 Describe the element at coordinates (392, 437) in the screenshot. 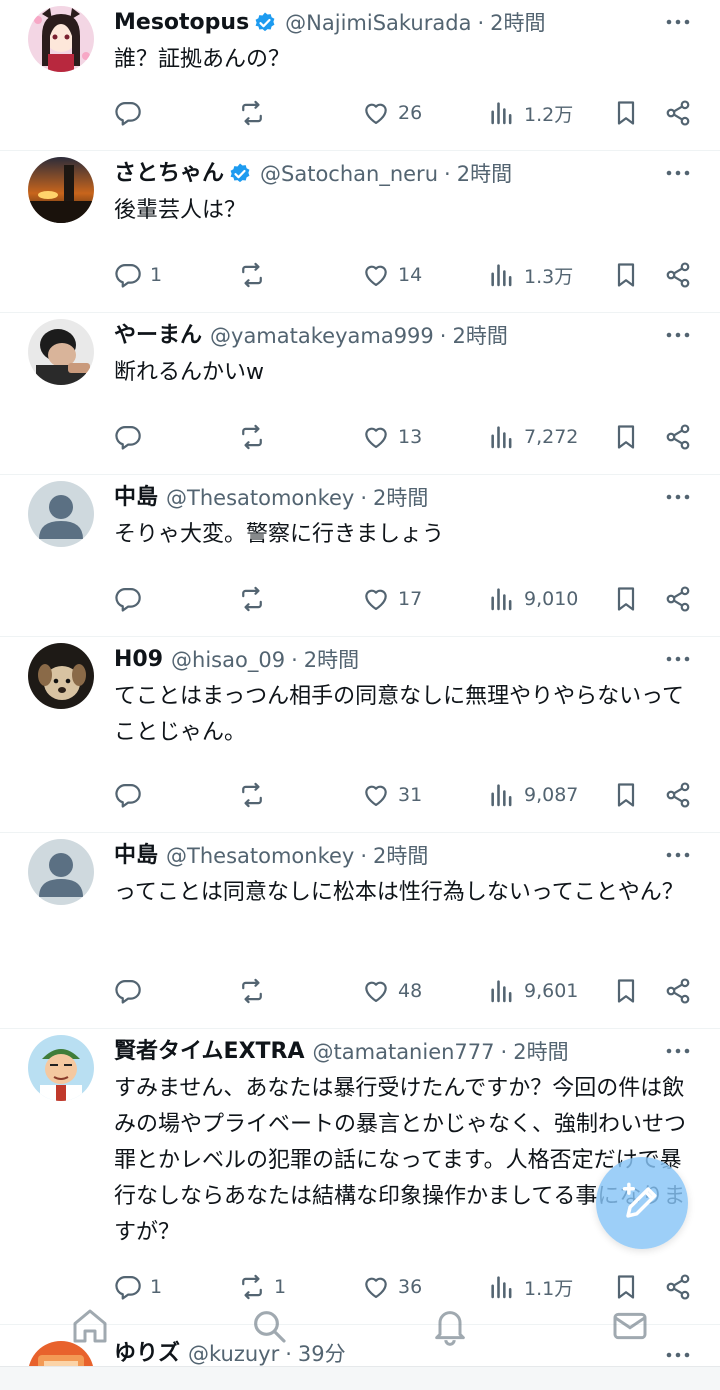

I see `like-button: 13` at that location.